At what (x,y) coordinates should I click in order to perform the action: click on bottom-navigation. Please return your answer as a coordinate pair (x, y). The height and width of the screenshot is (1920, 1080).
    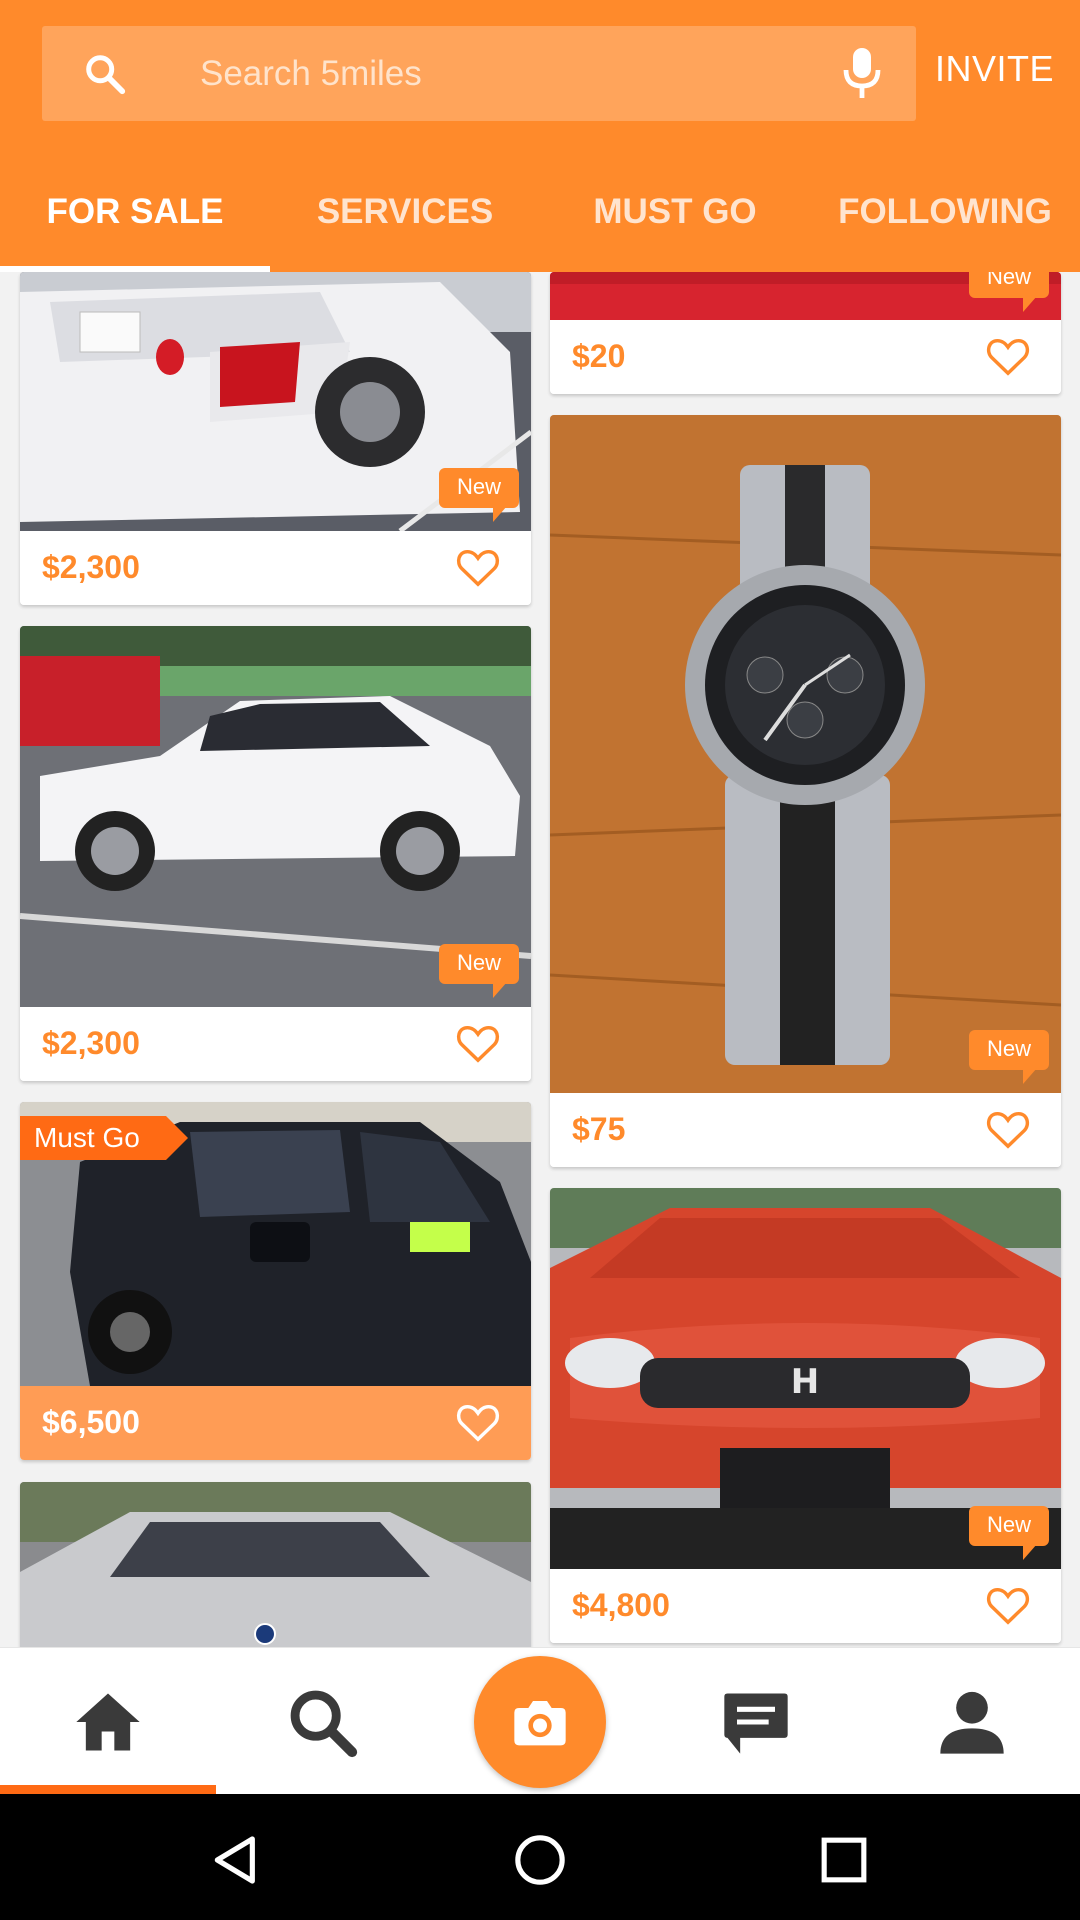
    Looking at the image, I should click on (540, 1720).